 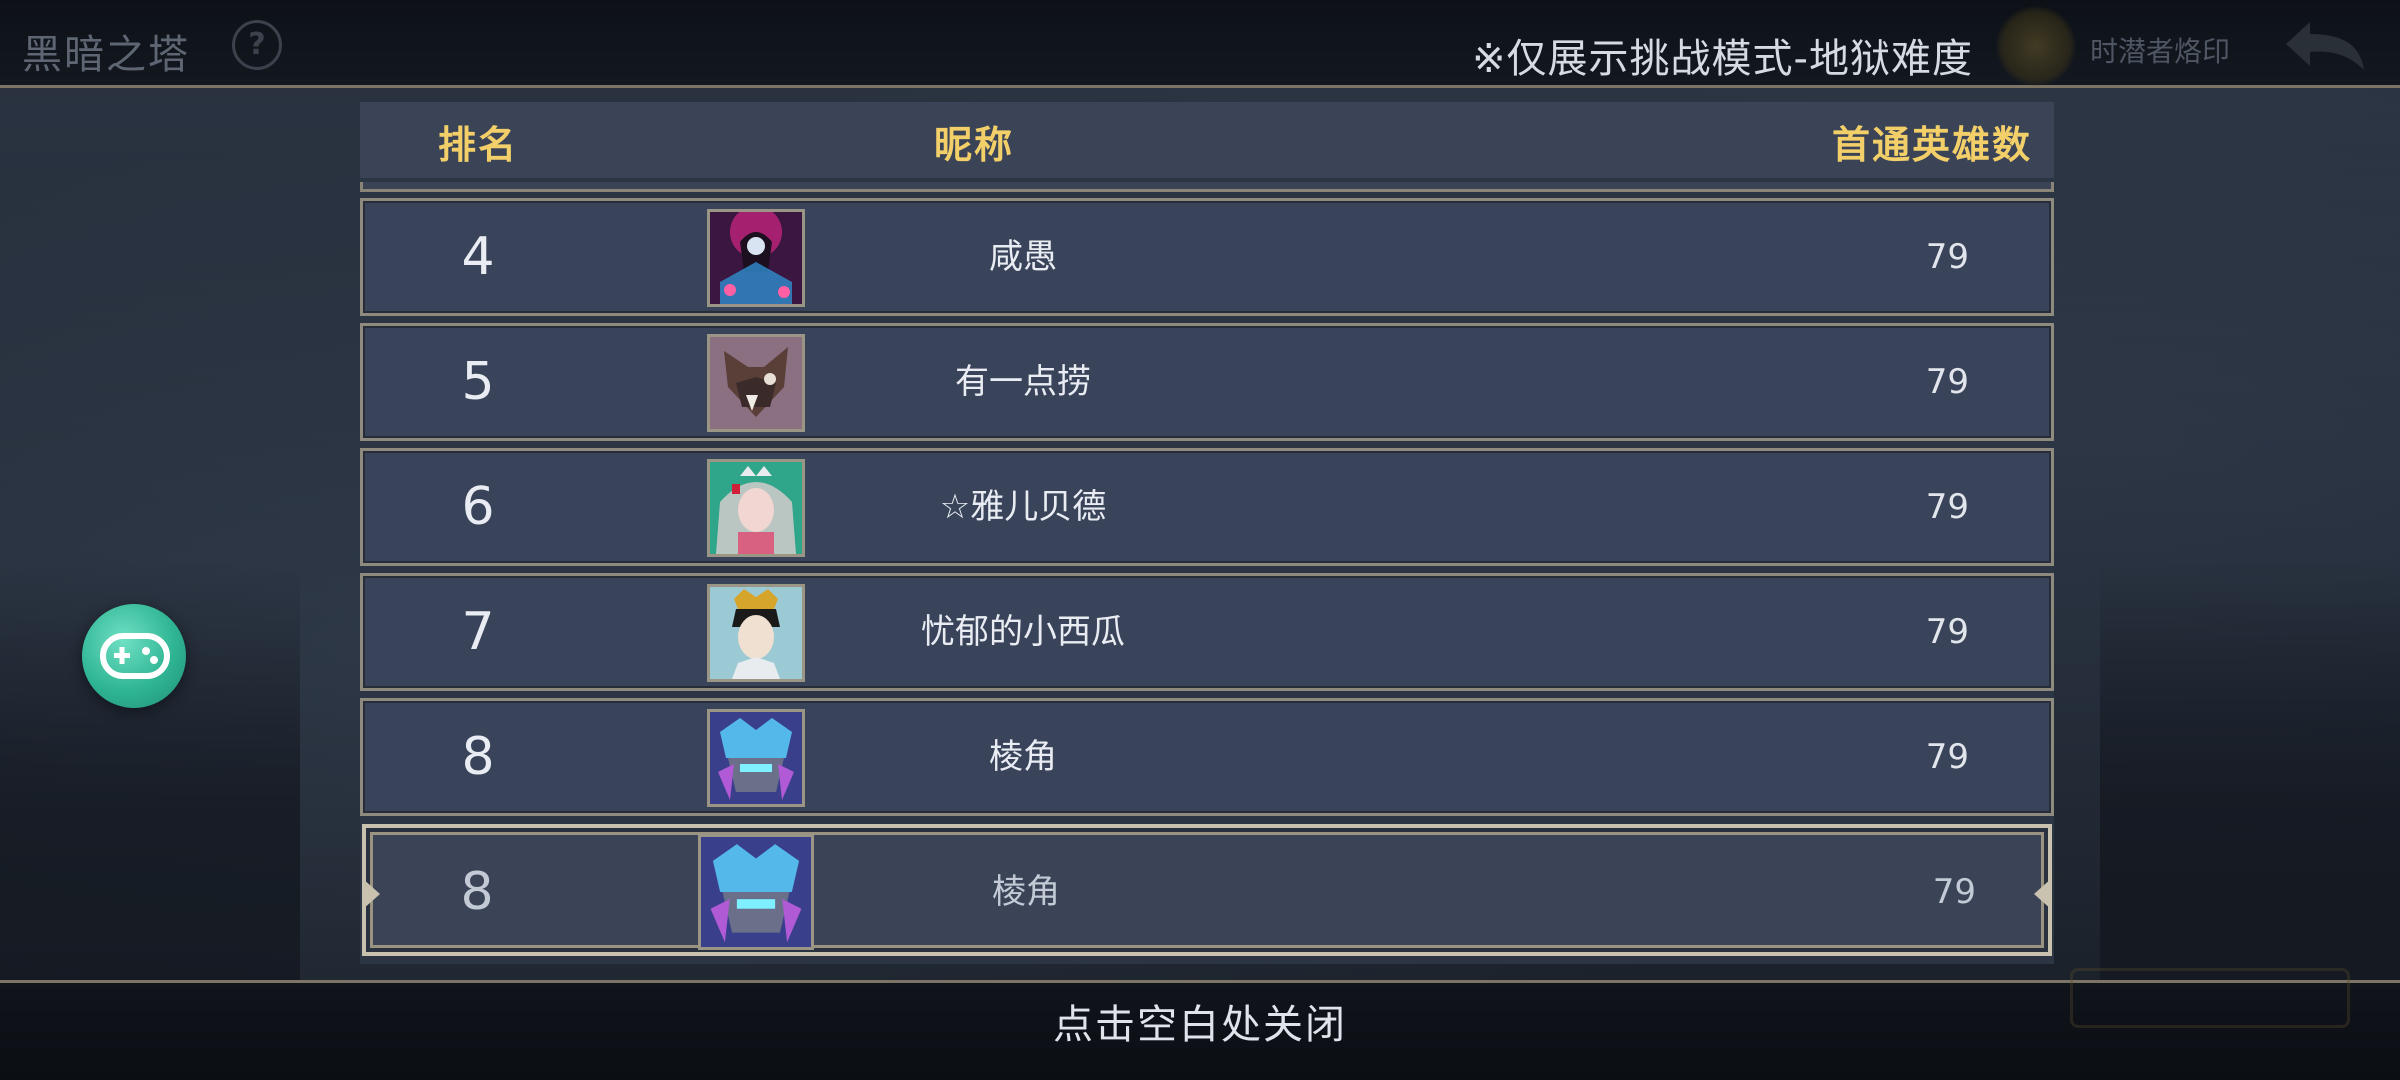 What do you see at coordinates (1023, 382) in the screenshot?
I see `row-nickname: 有一点捞` at bounding box center [1023, 382].